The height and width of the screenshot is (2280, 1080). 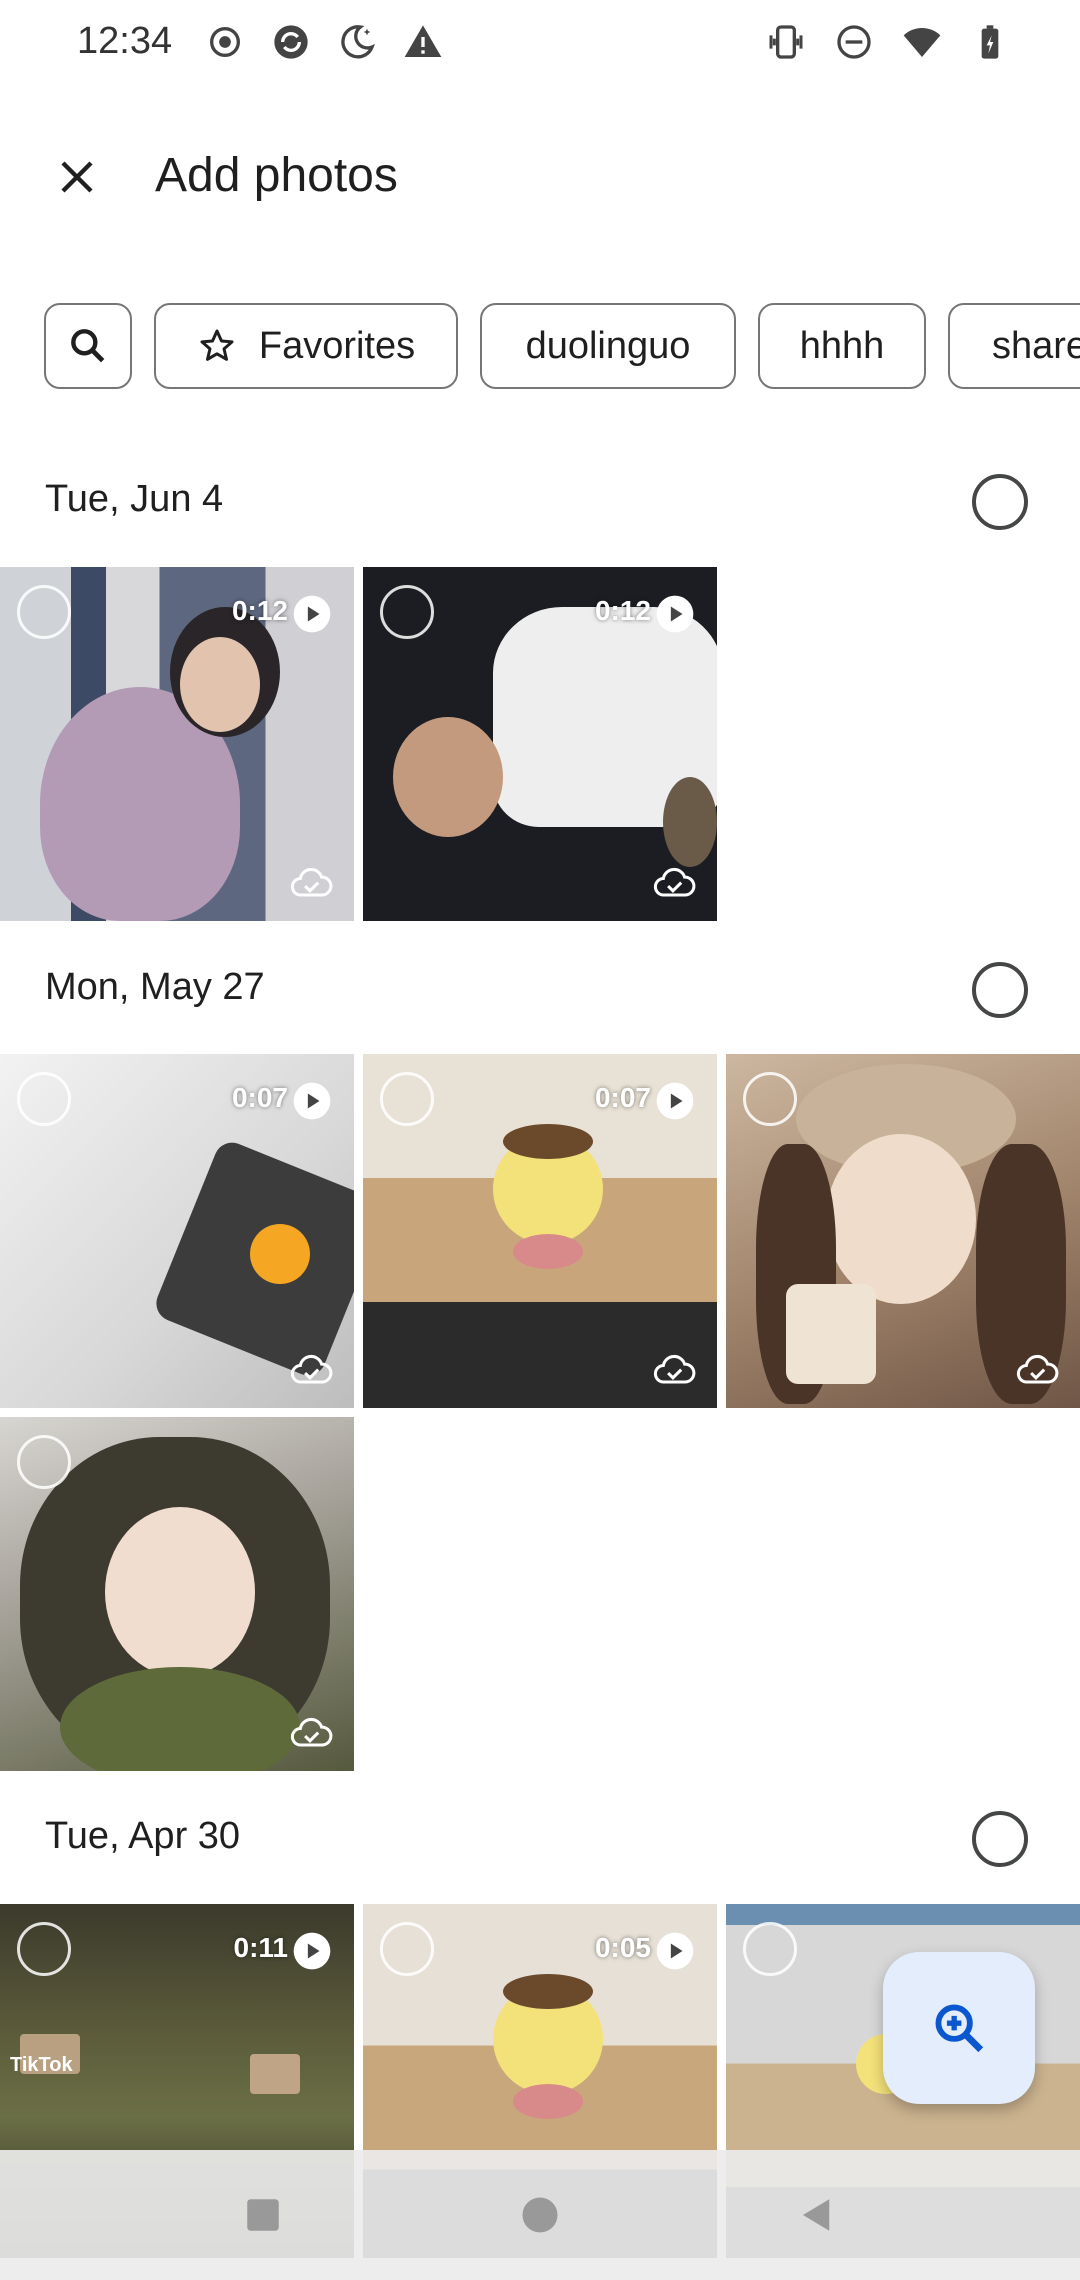 What do you see at coordinates (337, 345) in the screenshot?
I see `chip-label: Favorites` at bounding box center [337, 345].